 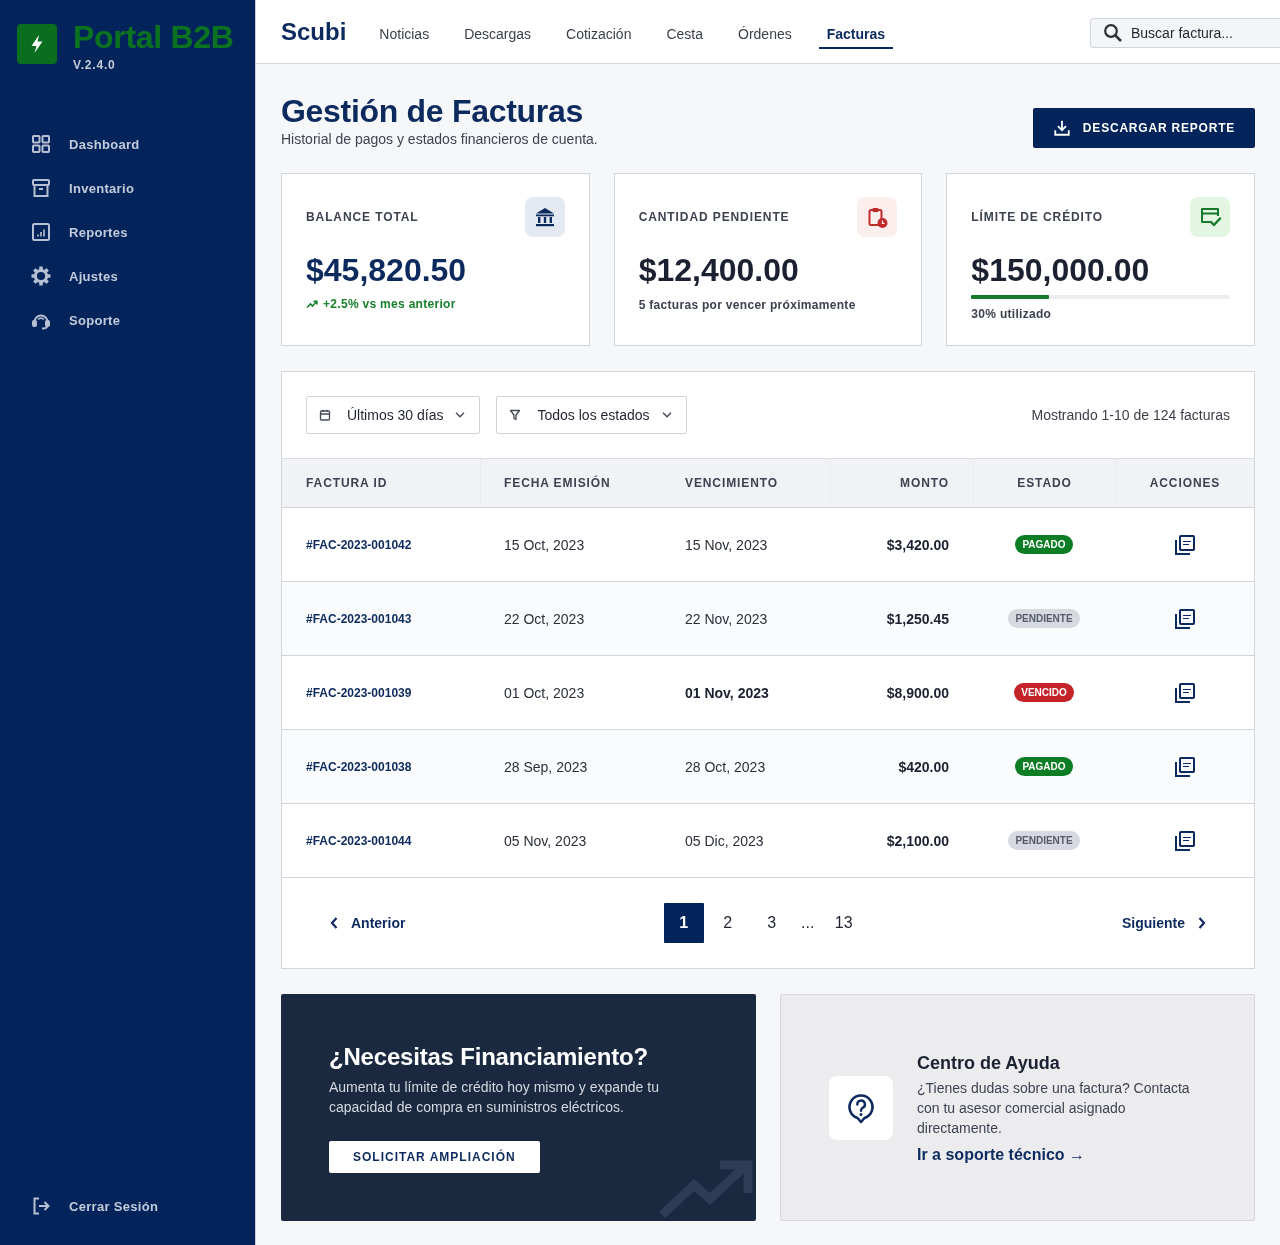 What do you see at coordinates (41, 232) in the screenshot?
I see `bar-chart-icon` at bounding box center [41, 232].